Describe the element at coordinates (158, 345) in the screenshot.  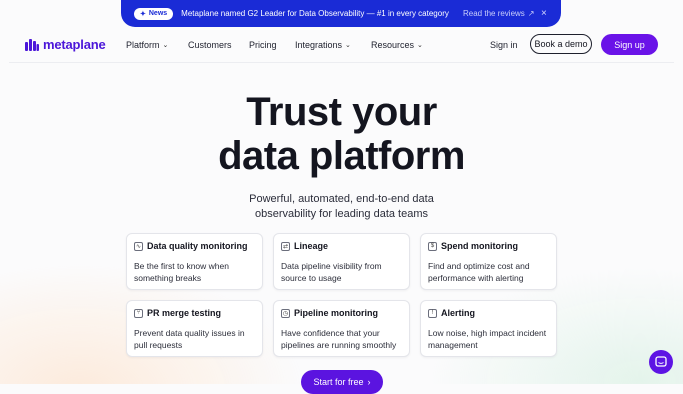
I see `feature-description-line: pull requests` at that location.